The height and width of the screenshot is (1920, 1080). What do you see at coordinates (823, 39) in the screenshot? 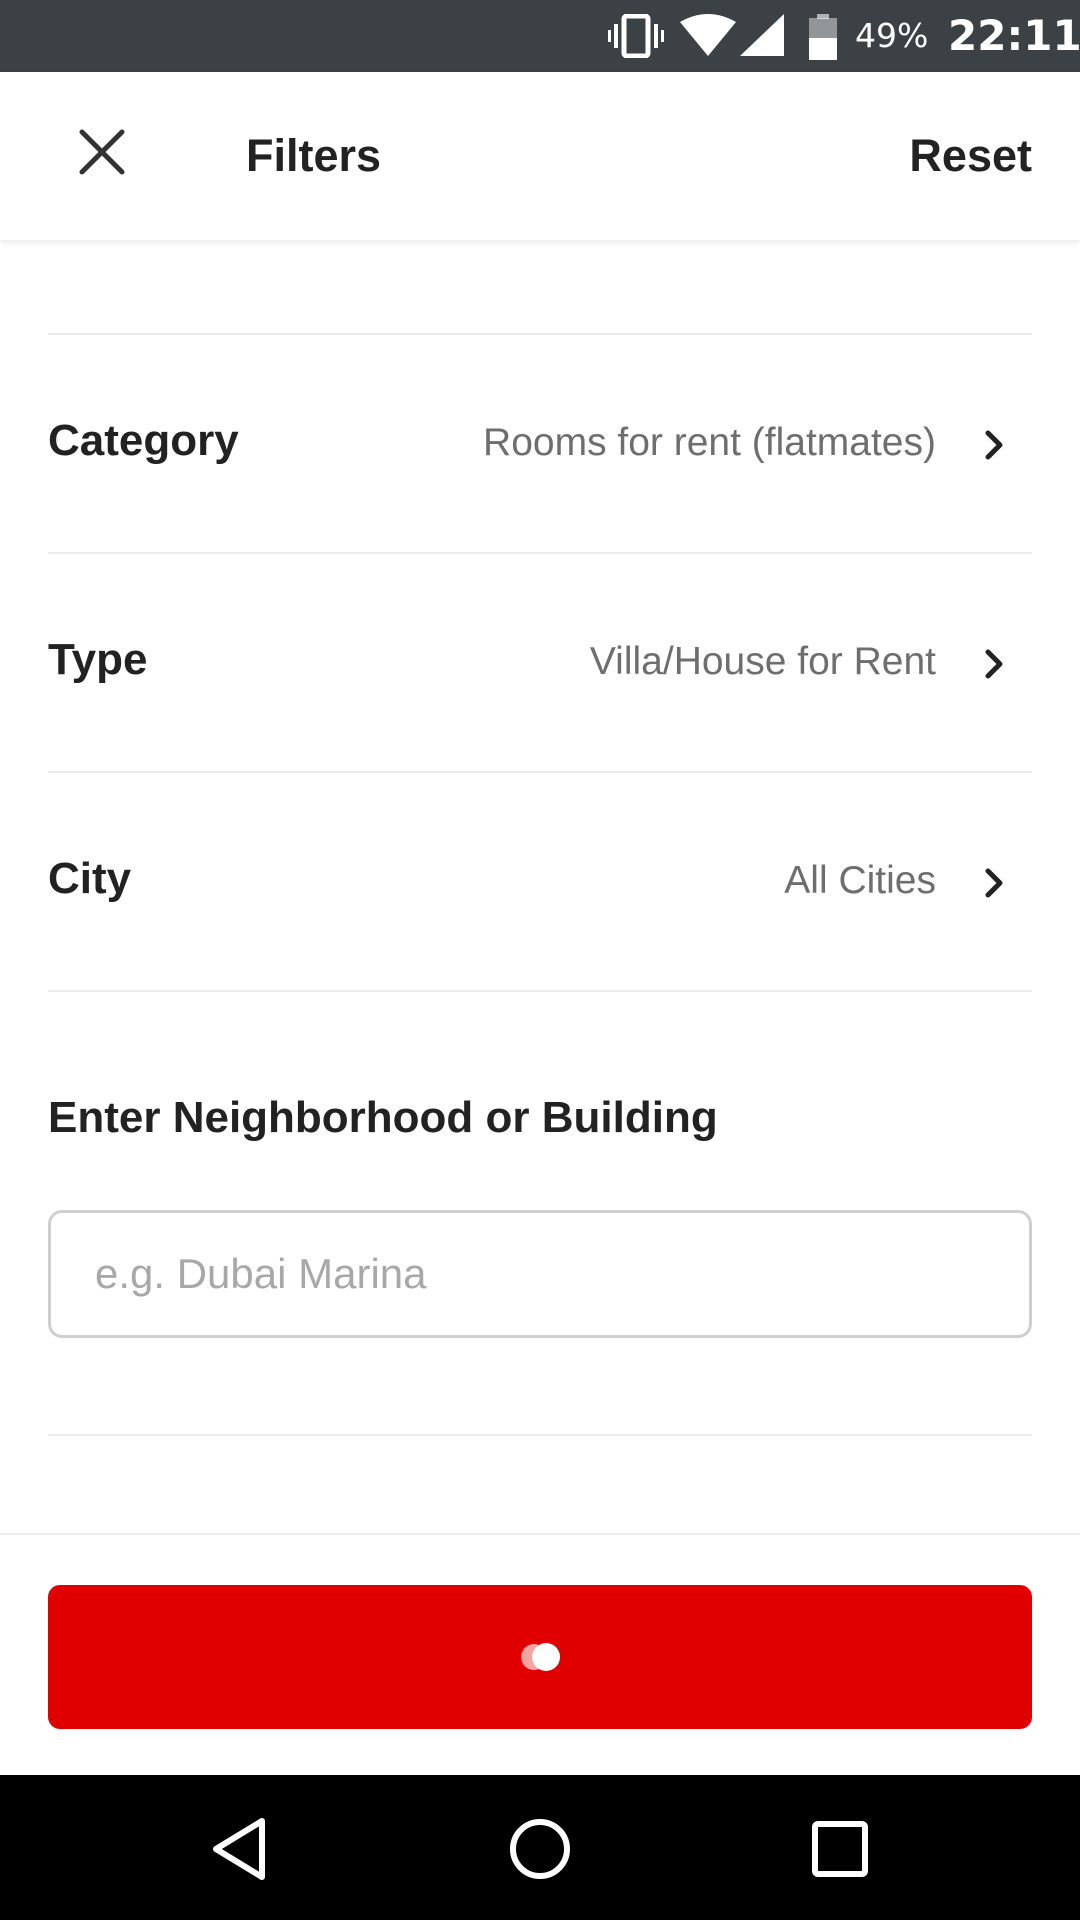
I see `battery-icon` at bounding box center [823, 39].